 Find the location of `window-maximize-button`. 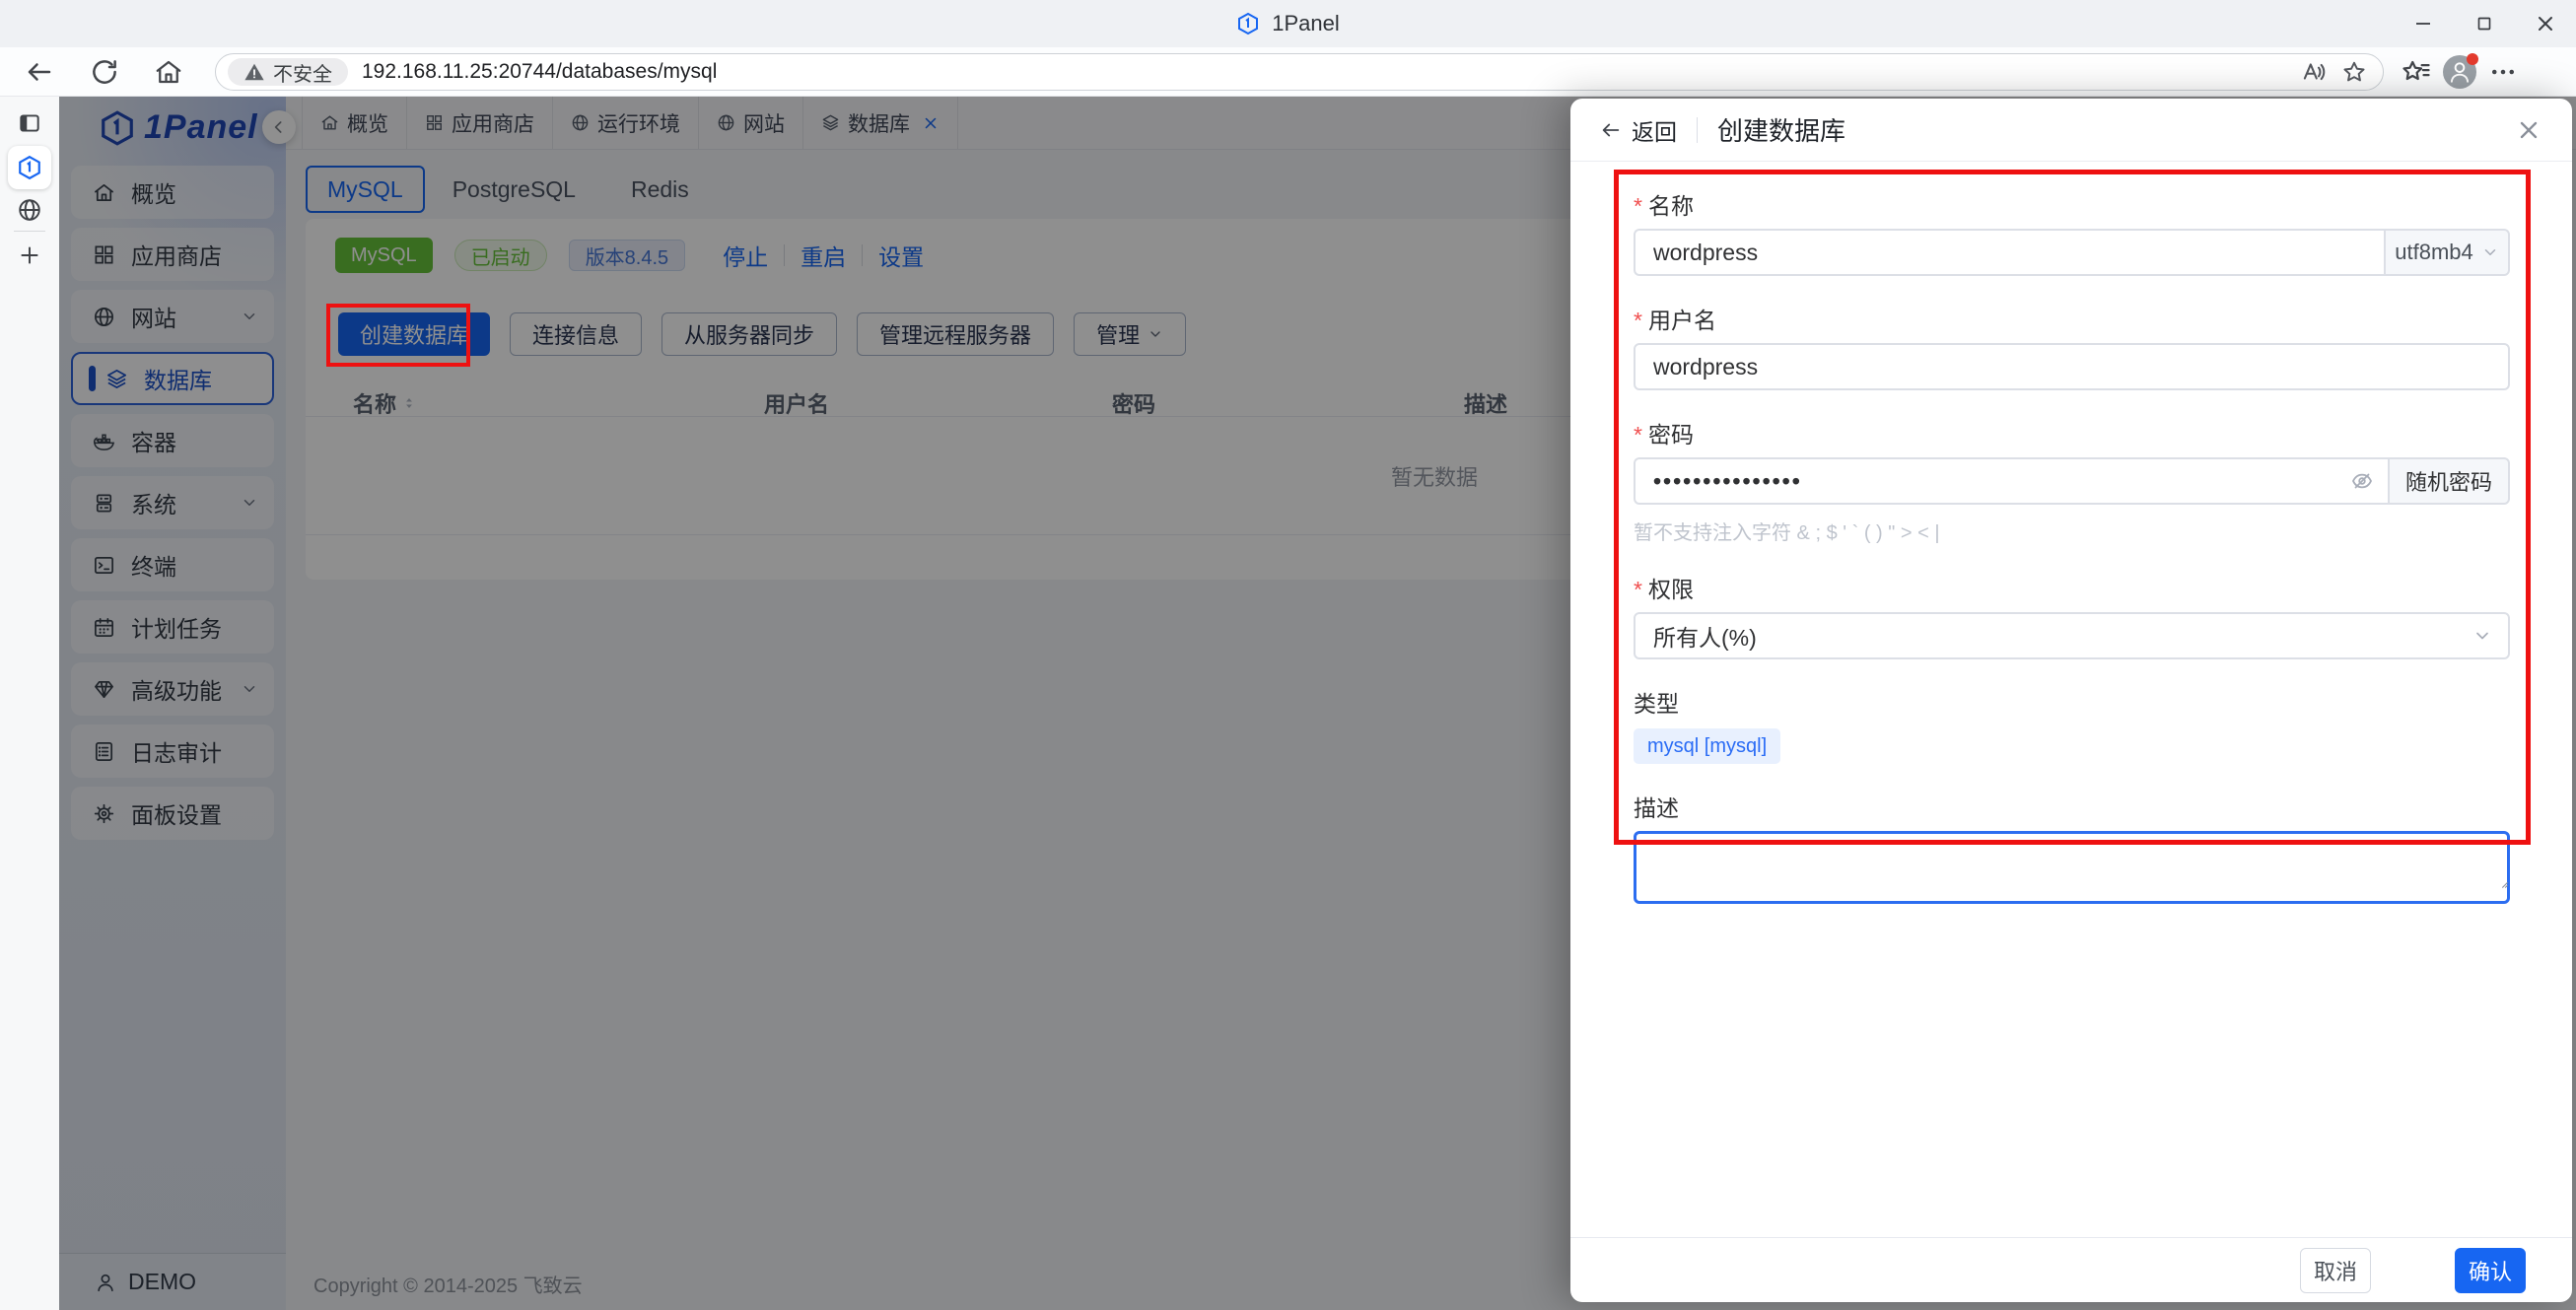

window-maximize-button is located at coordinates (2484, 23).